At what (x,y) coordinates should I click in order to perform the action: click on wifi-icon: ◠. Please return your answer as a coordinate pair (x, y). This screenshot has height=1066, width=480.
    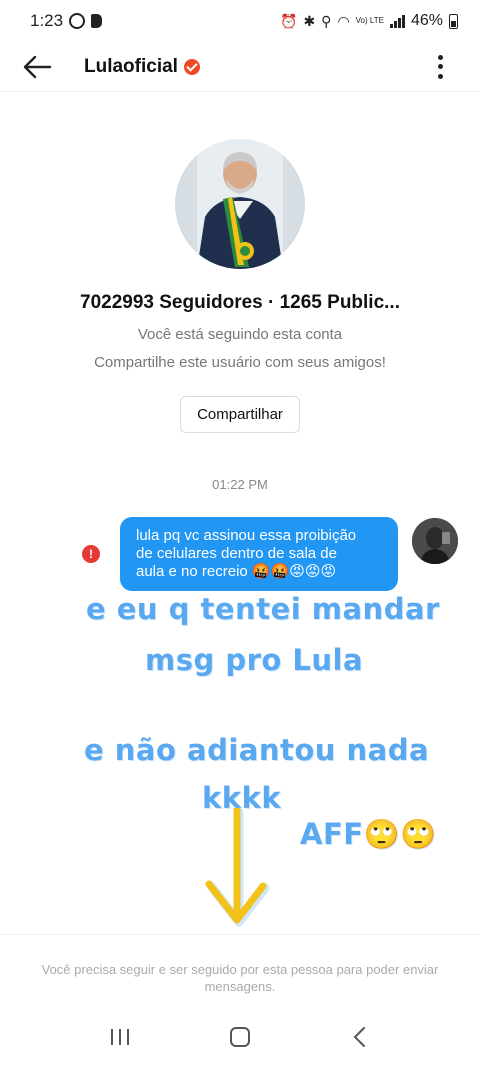
    Looking at the image, I should click on (343, 21).